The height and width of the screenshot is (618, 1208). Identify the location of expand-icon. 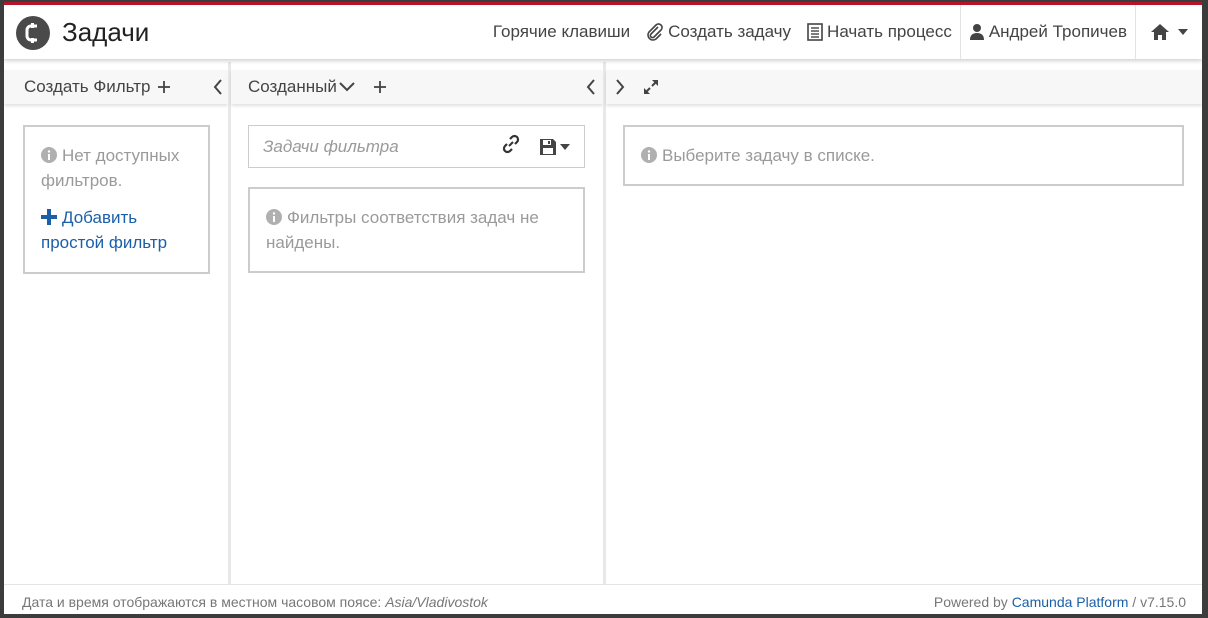
(651, 87).